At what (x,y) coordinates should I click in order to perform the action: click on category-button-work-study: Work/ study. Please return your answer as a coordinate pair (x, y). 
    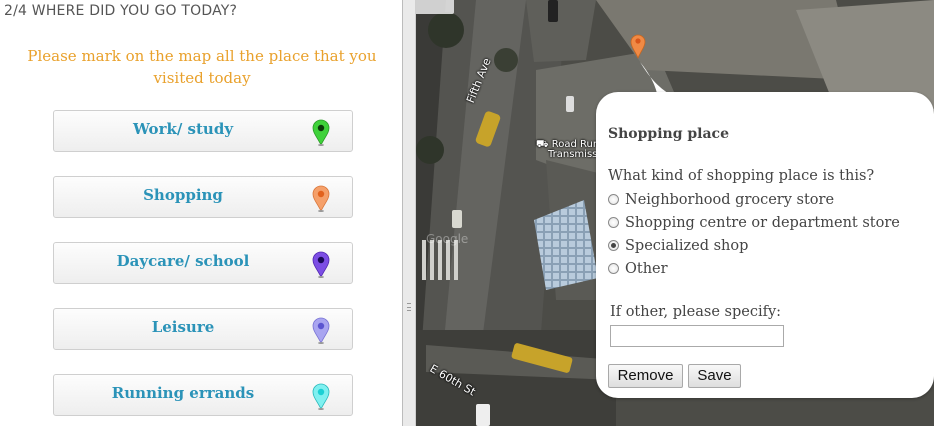
    Looking at the image, I should click on (203, 131).